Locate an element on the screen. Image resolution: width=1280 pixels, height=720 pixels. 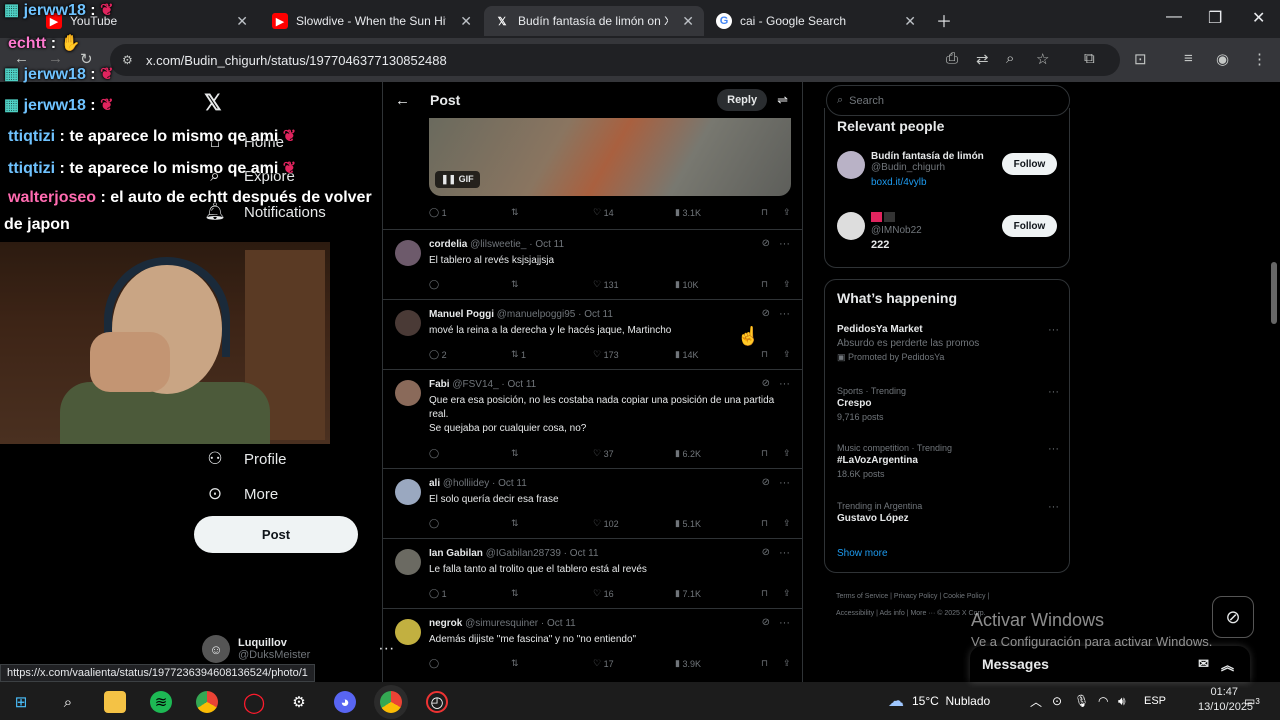
new-tab-icon: ＋ is located at coordinates (944, 20).